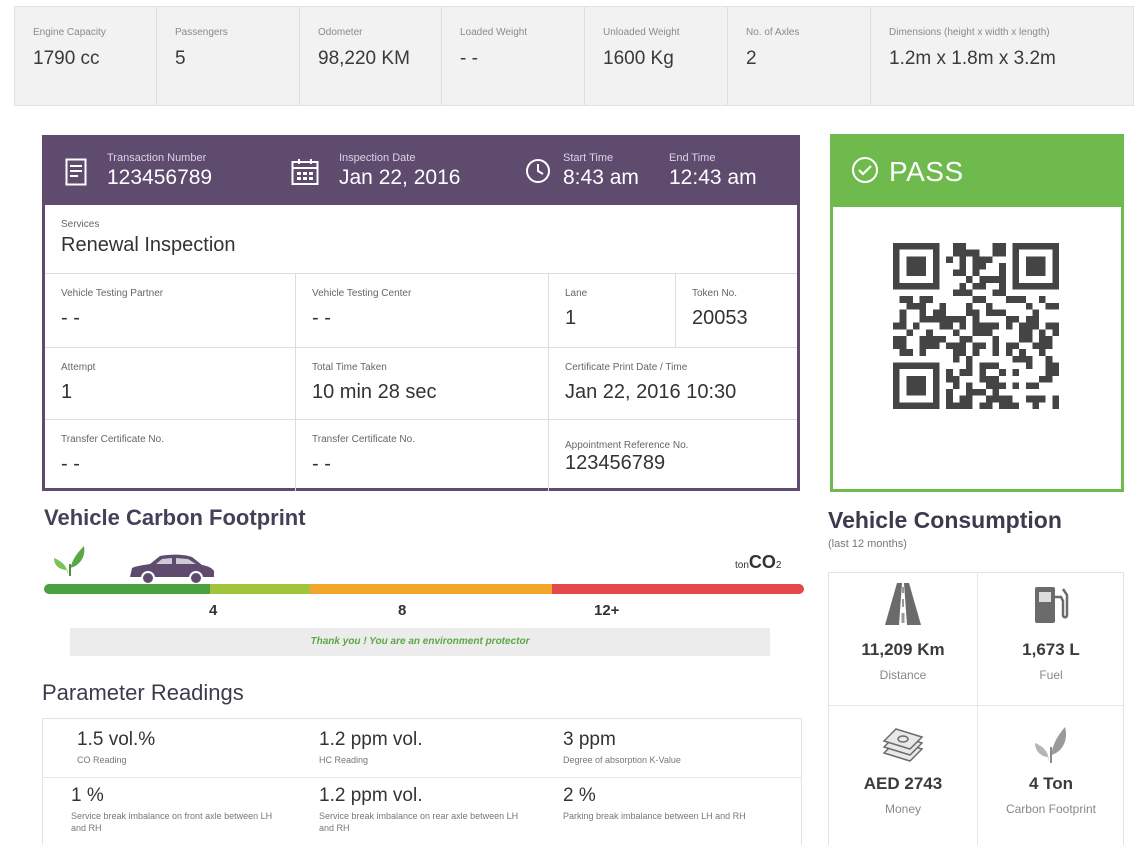 This screenshot has width=1142, height=845. I want to click on transaction-label: Transaction Number, so click(157, 158).